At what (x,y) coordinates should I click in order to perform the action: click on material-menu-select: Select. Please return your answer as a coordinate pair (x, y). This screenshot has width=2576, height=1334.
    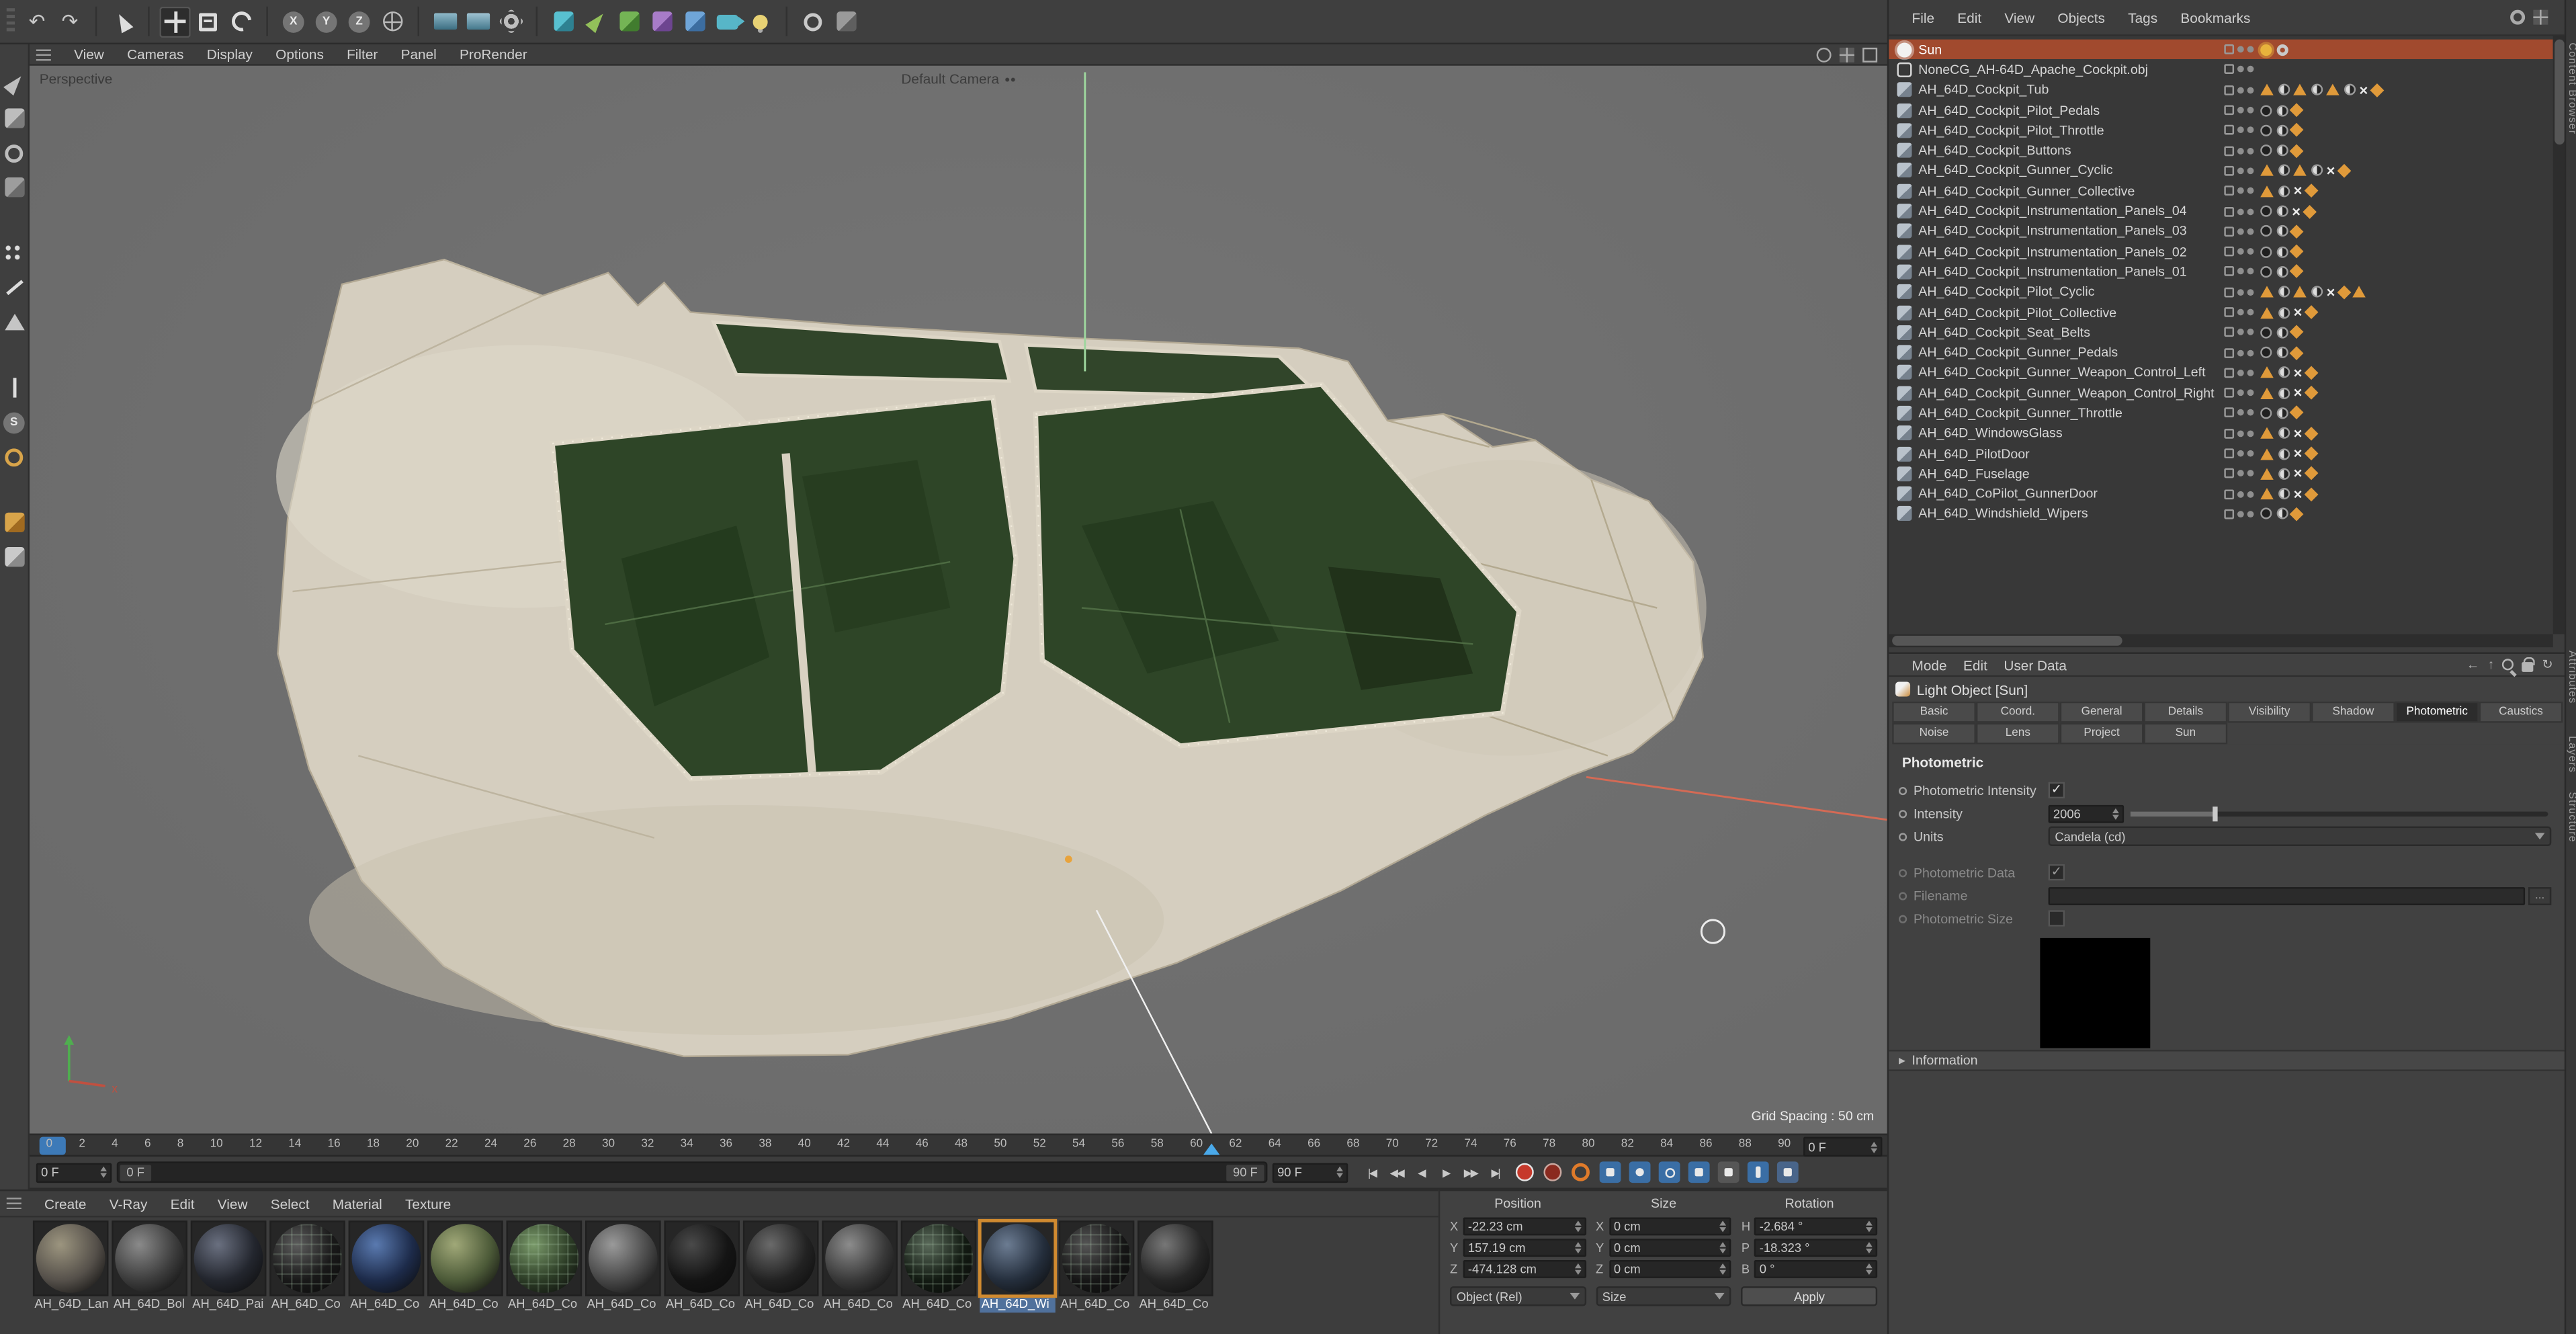
    Looking at the image, I should click on (290, 1203).